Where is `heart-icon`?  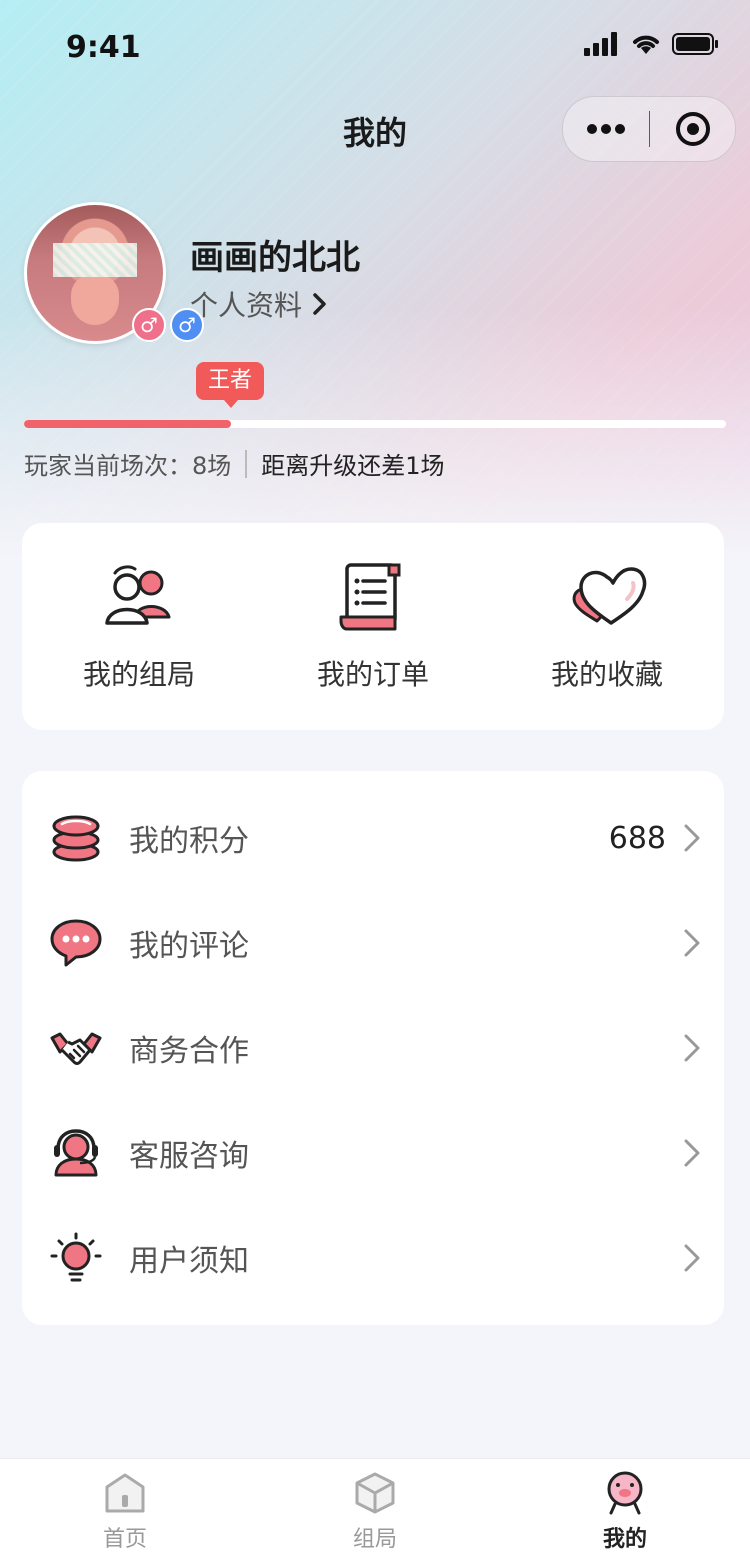 heart-icon is located at coordinates (609, 595).